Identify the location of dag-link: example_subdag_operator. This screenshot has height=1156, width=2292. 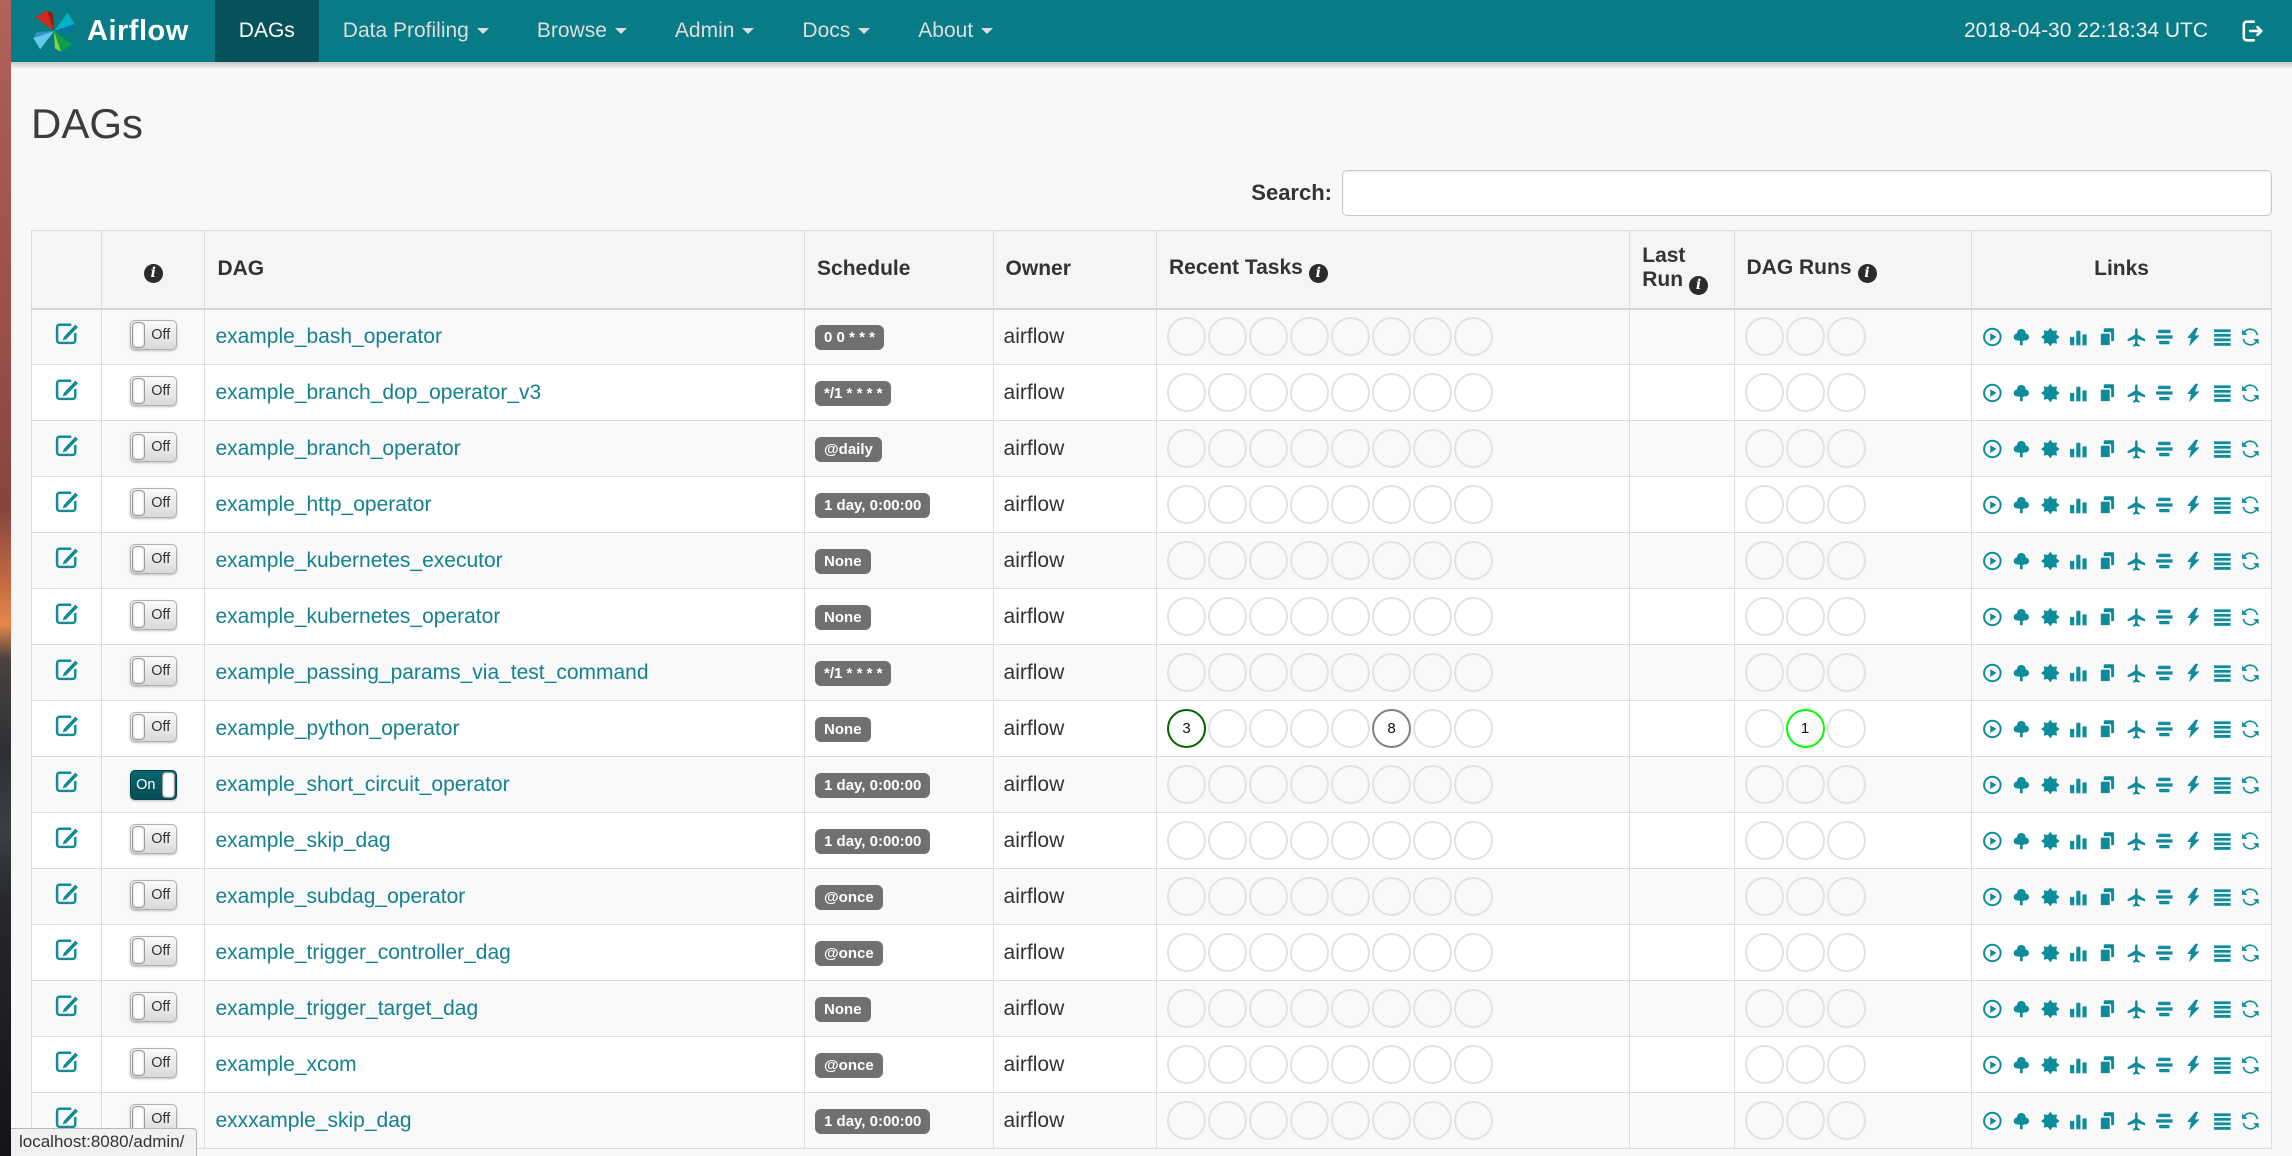
(340, 896).